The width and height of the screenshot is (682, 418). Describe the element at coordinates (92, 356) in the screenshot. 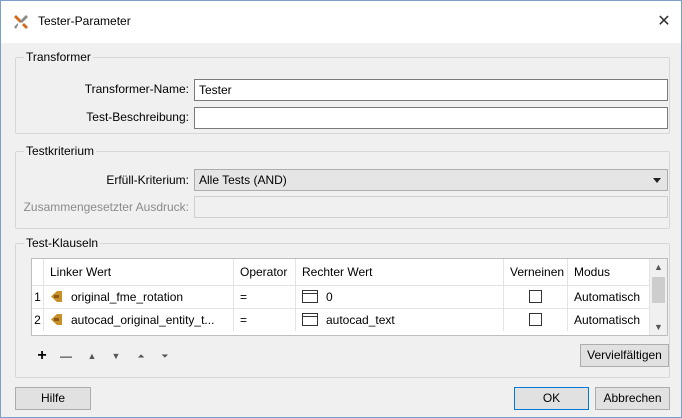

I see `move-up-icon: ▲` at that location.